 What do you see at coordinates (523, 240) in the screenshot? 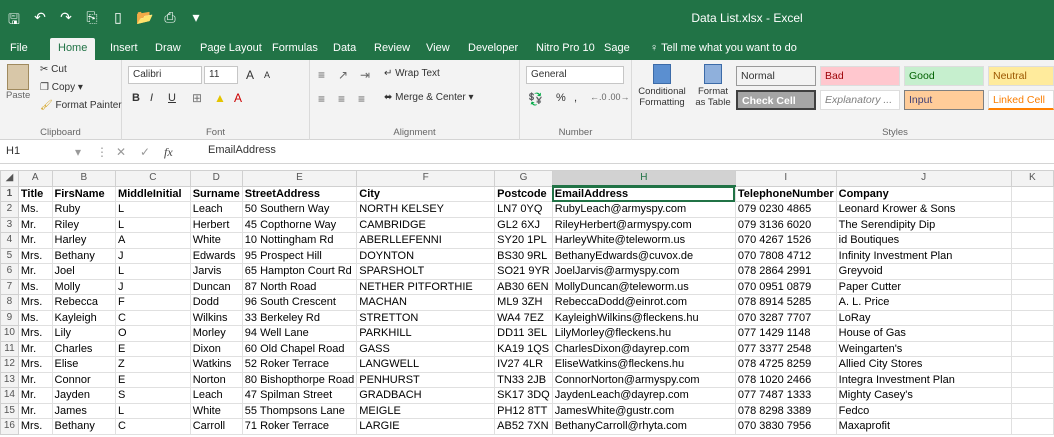
I see `cell: SY20 1PL` at bounding box center [523, 240].